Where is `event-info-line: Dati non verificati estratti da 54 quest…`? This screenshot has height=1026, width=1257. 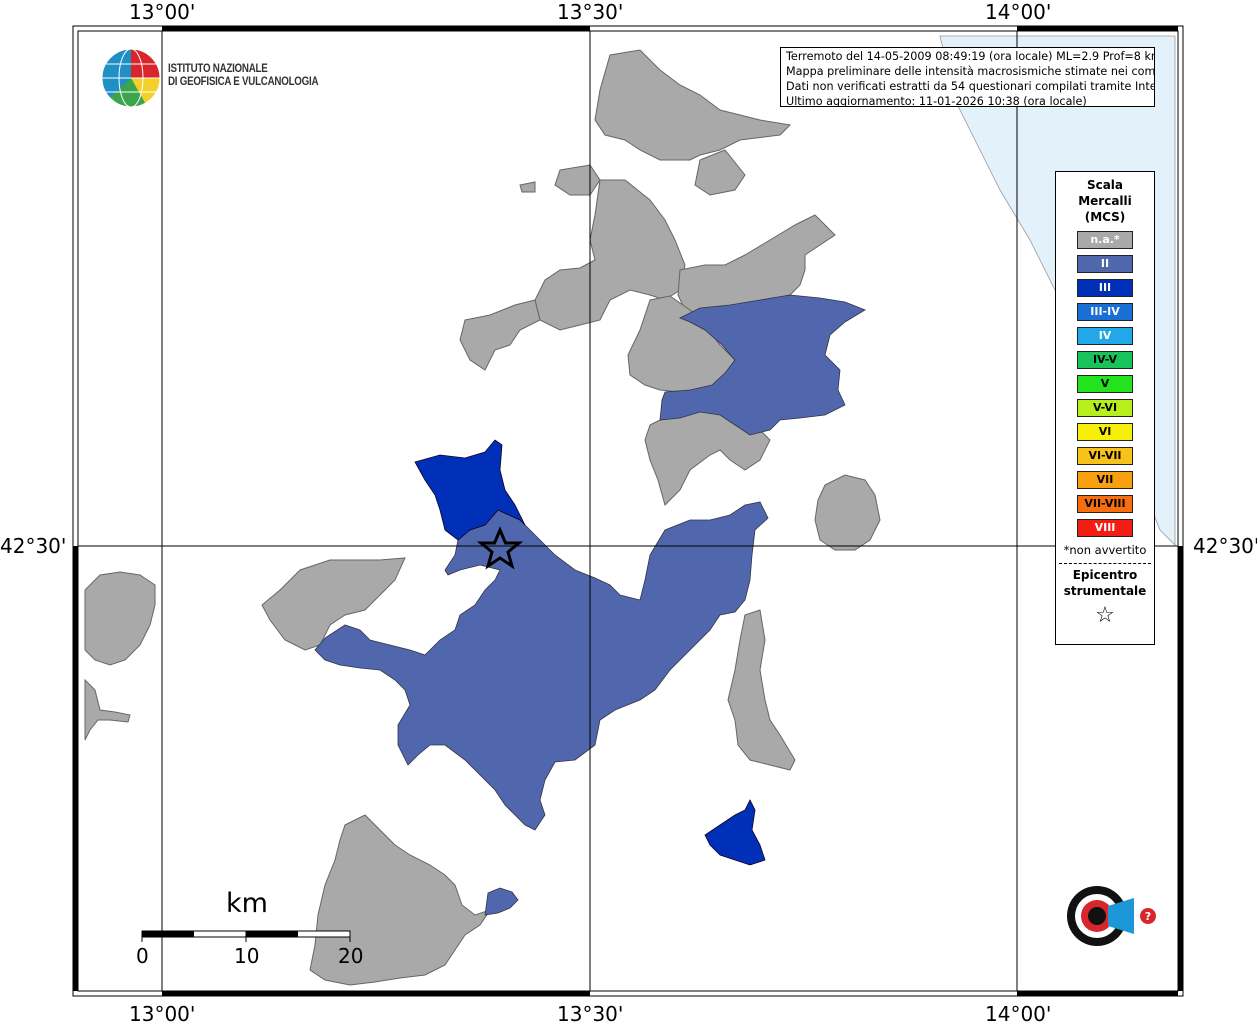
event-info-line: Dati non verificati estratti da 54 quest… is located at coordinates (970, 86).